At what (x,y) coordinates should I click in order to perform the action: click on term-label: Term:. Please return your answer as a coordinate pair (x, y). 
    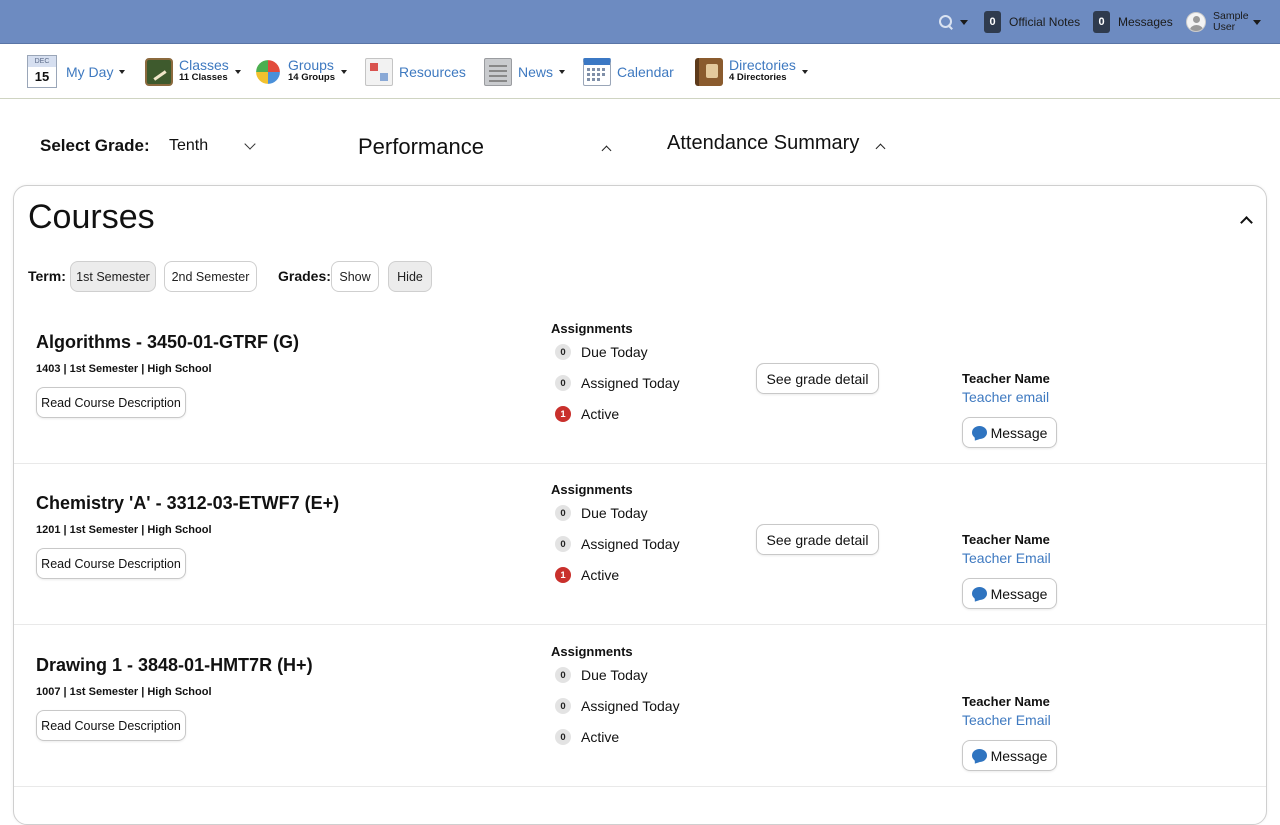
    Looking at the image, I should click on (47, 276).